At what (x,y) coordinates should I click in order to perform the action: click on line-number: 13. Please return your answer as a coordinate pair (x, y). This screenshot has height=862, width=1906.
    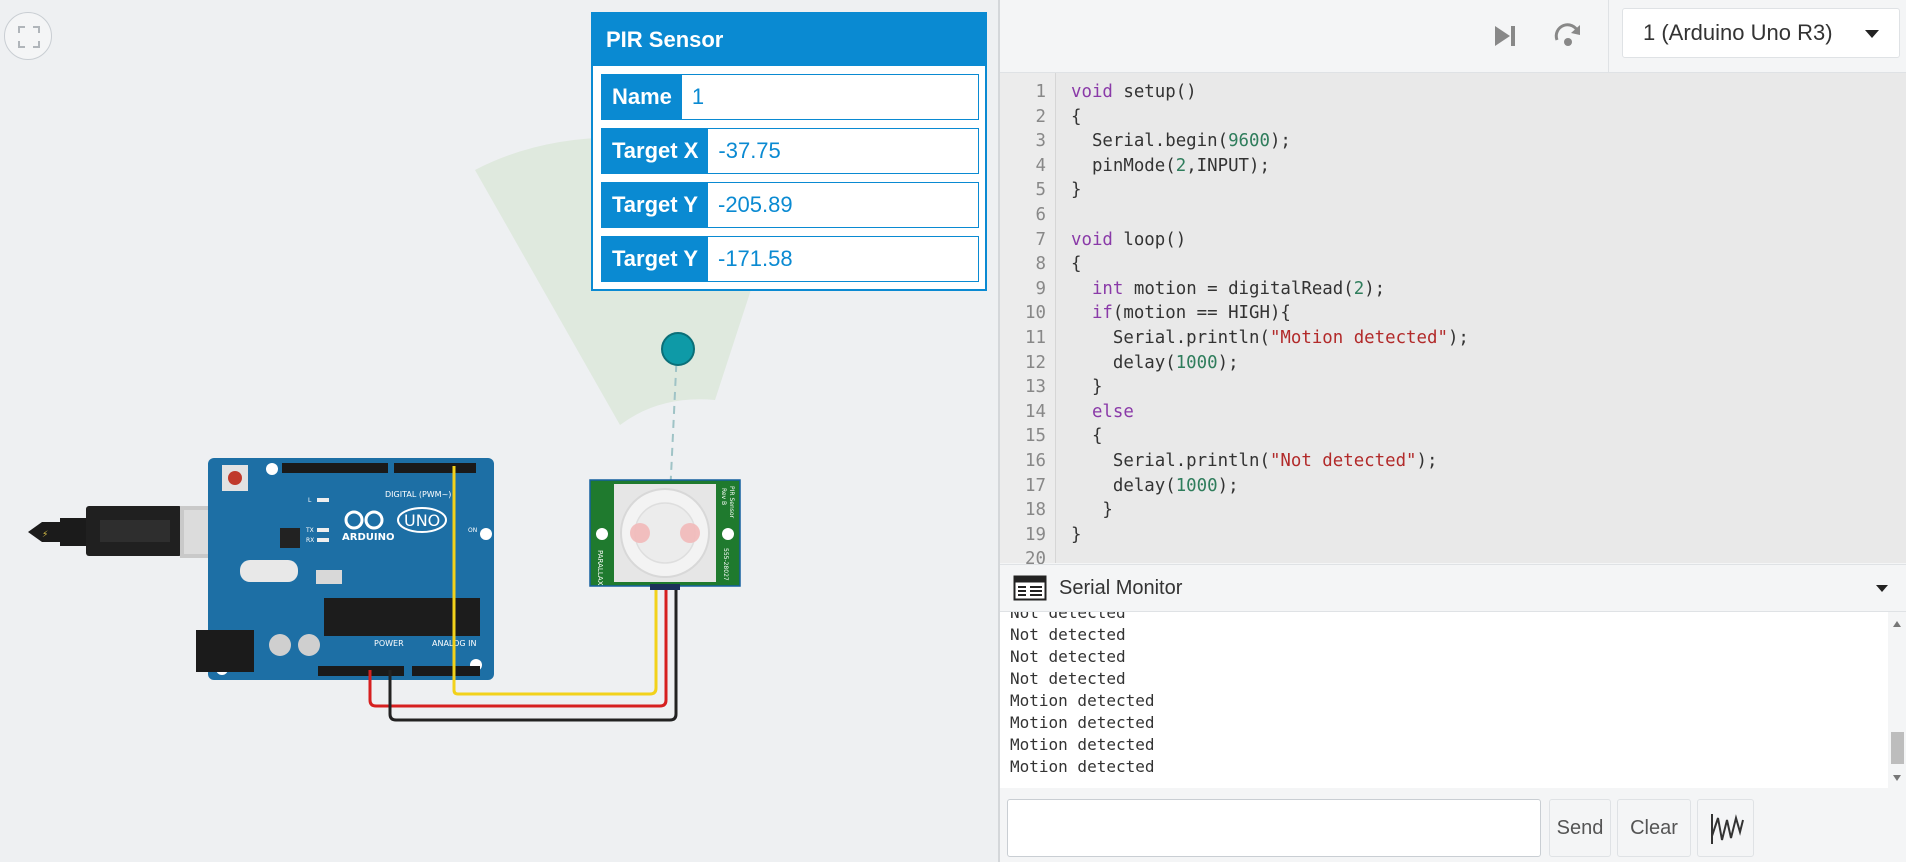
    Looking at the image, I should click on (1035, 387).